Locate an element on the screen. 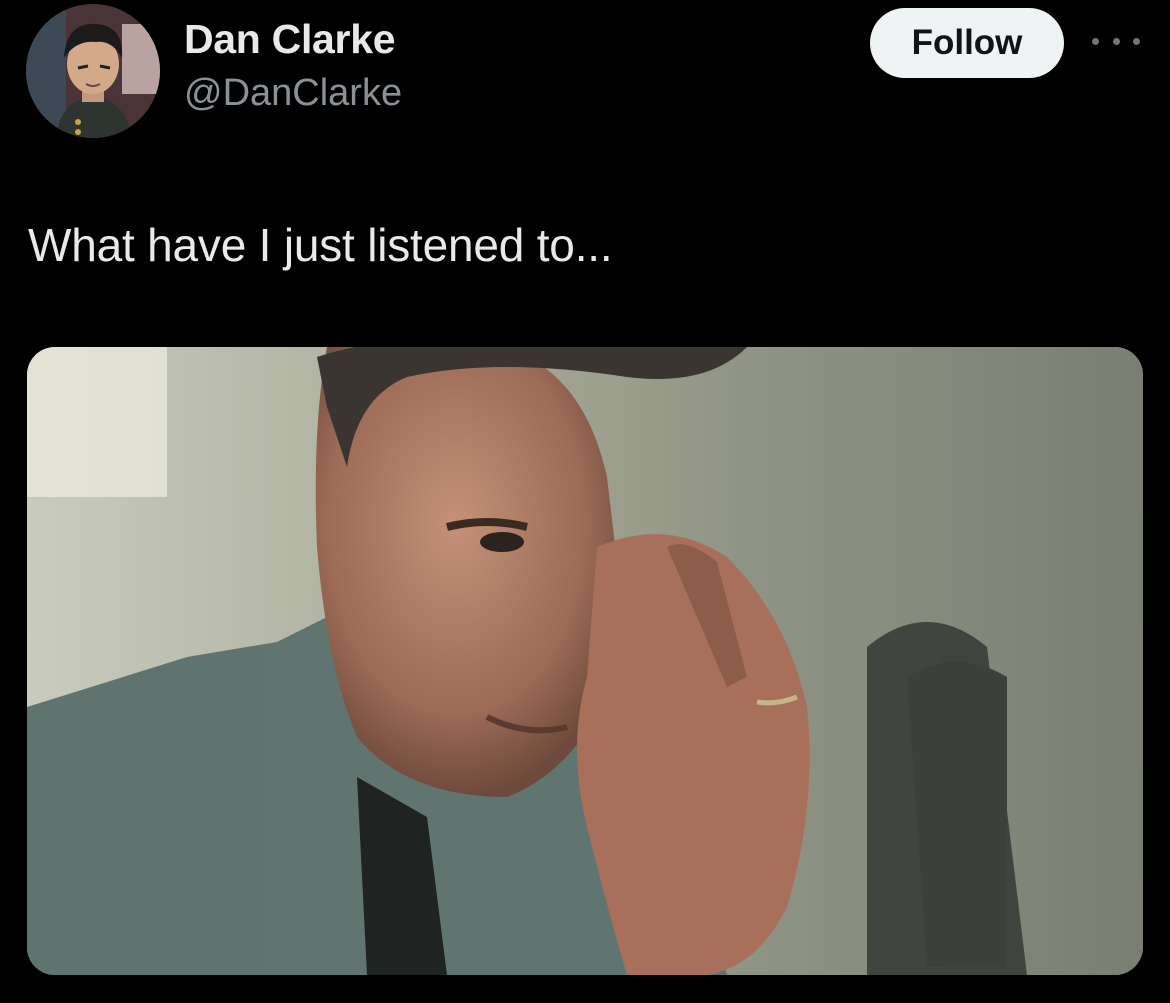  author-display-name: Dan Clarke is located at coordinates (290, 39).